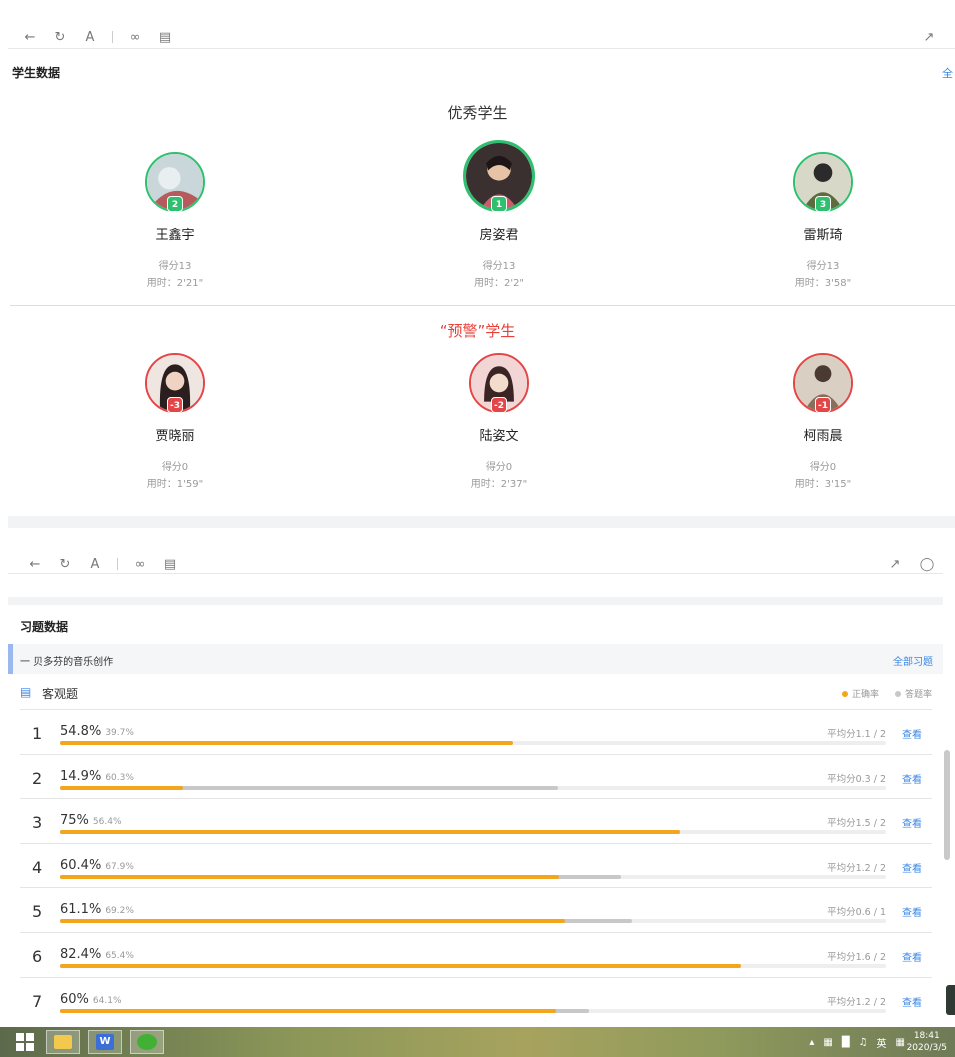 The image size is (955, 1057). I want to click on toolbar-divider, so click(117, 564).